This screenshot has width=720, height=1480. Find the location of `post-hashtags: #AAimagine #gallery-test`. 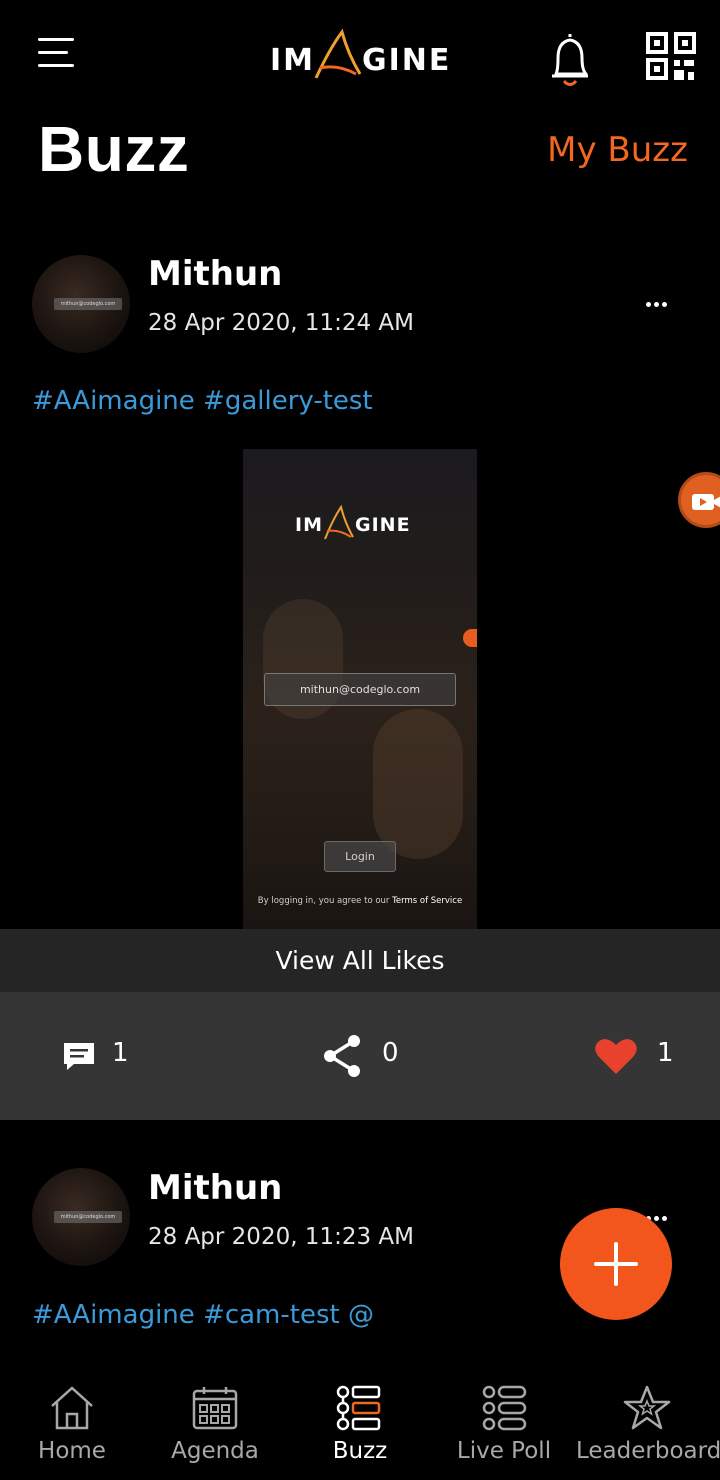

post-hashtags: #AAimagine #gallery-test is located at coordinates (202, 401).